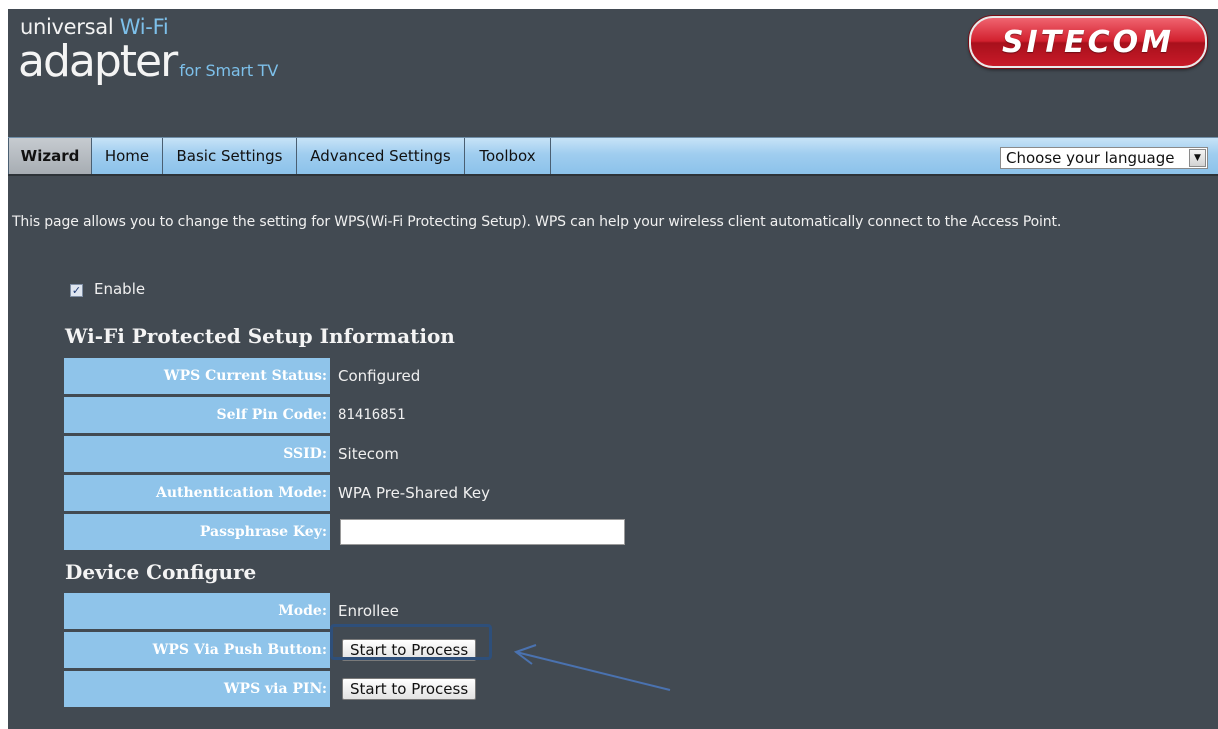  I want to click on sitecom-logo: SITECOM, so click(1088, 42).